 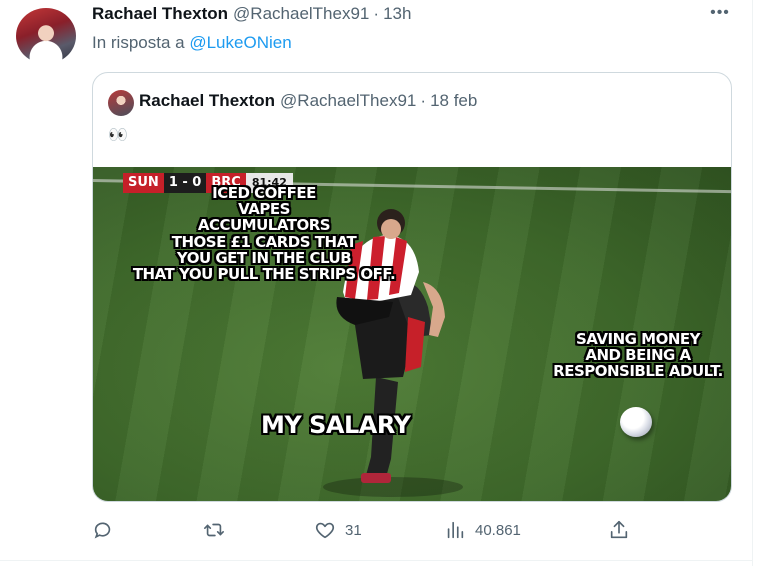 I want to click on meme-line: AND BEING A, so click(x=638, y=355).